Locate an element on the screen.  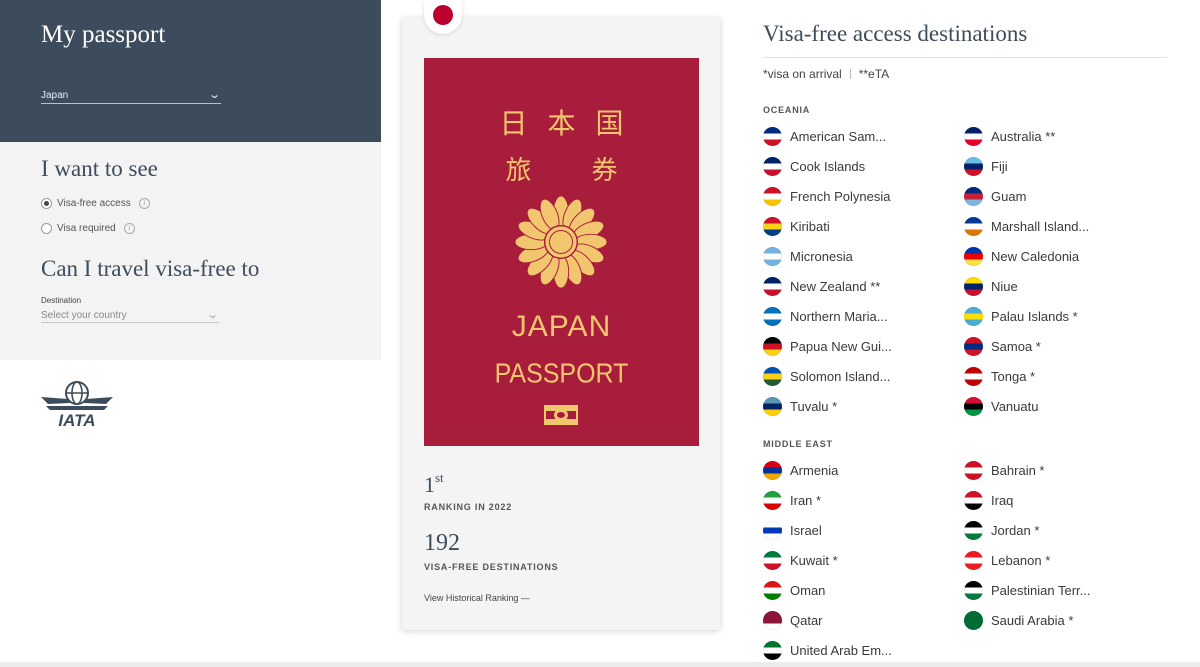
radio-checked-icon is located at coordinates (46, 203).